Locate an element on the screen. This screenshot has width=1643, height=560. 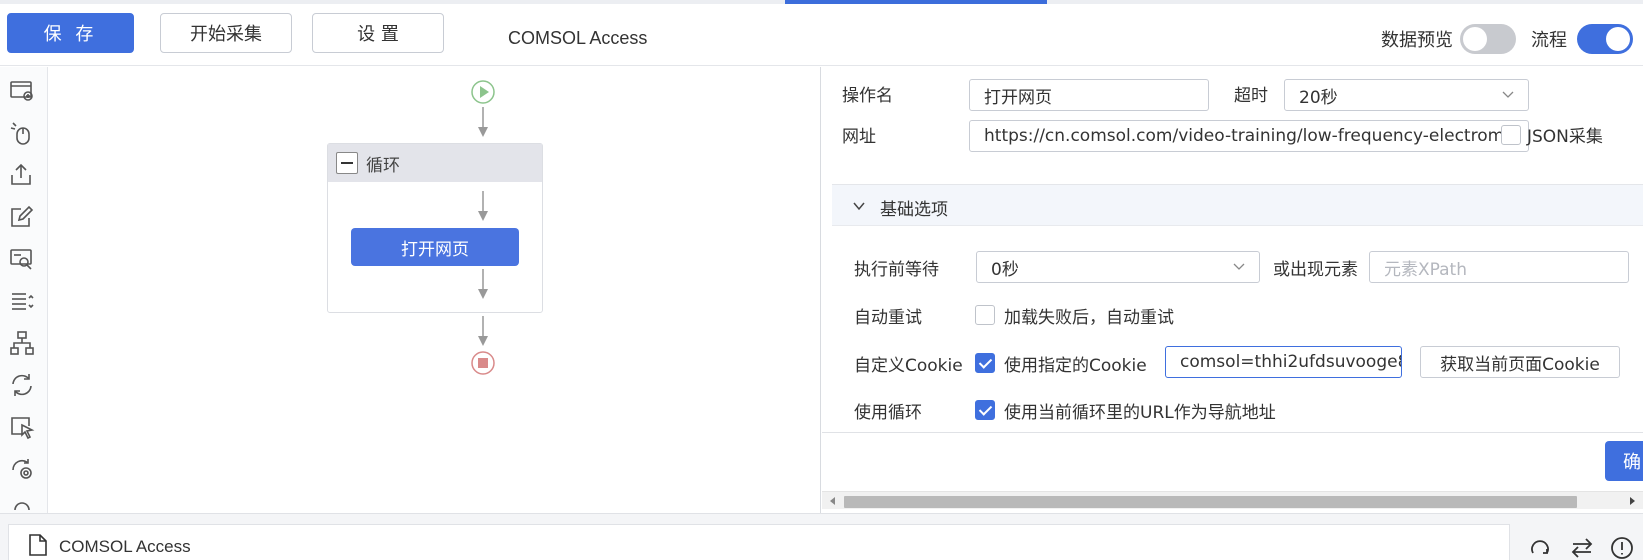
input-text-icon is located at coordinates (22, 217).